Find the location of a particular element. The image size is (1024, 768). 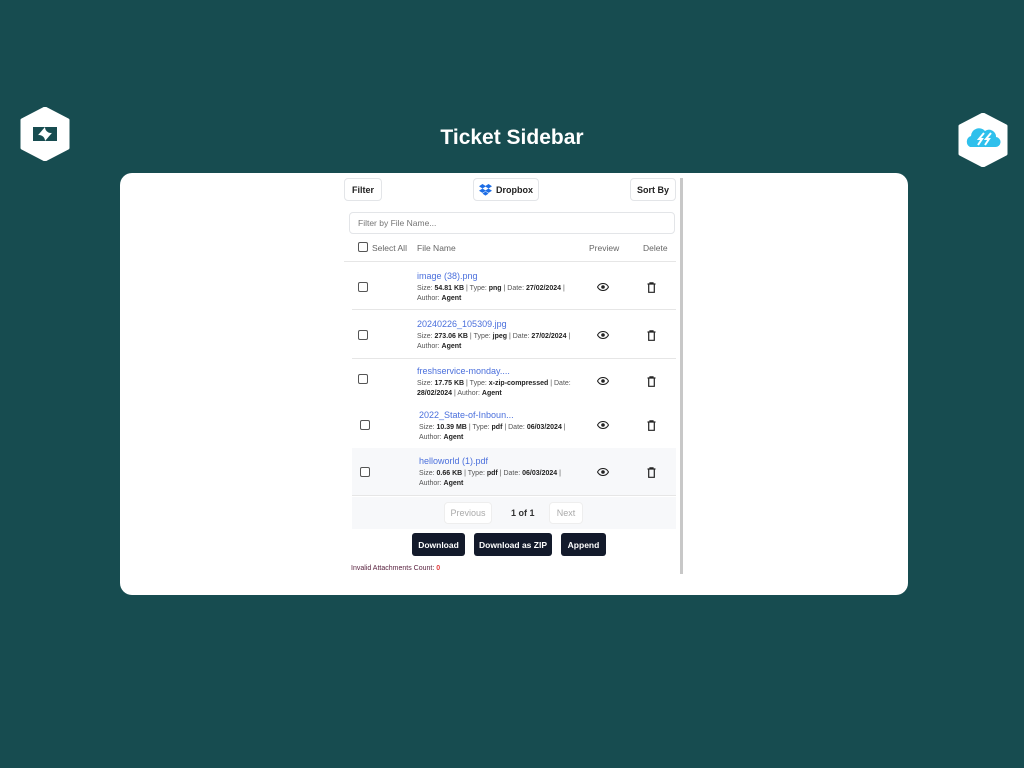

dropbox-button: Dropbox is located at coordinates (506, 189).